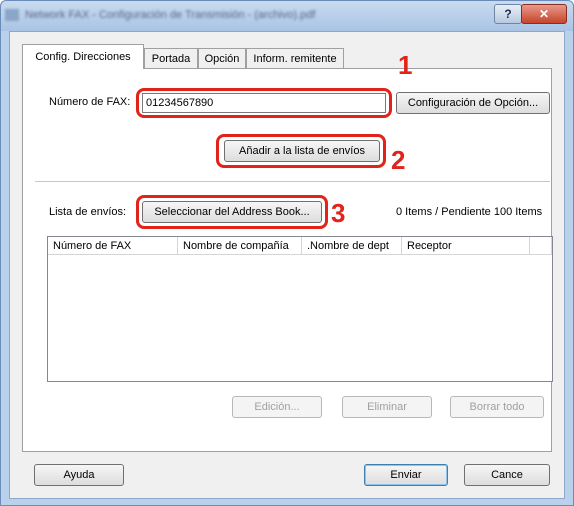  What do you see at coordinates (240, 246) in the screenshot?
I see `column-company-name: Nombre de compañía` at bounding box center [240, 246].